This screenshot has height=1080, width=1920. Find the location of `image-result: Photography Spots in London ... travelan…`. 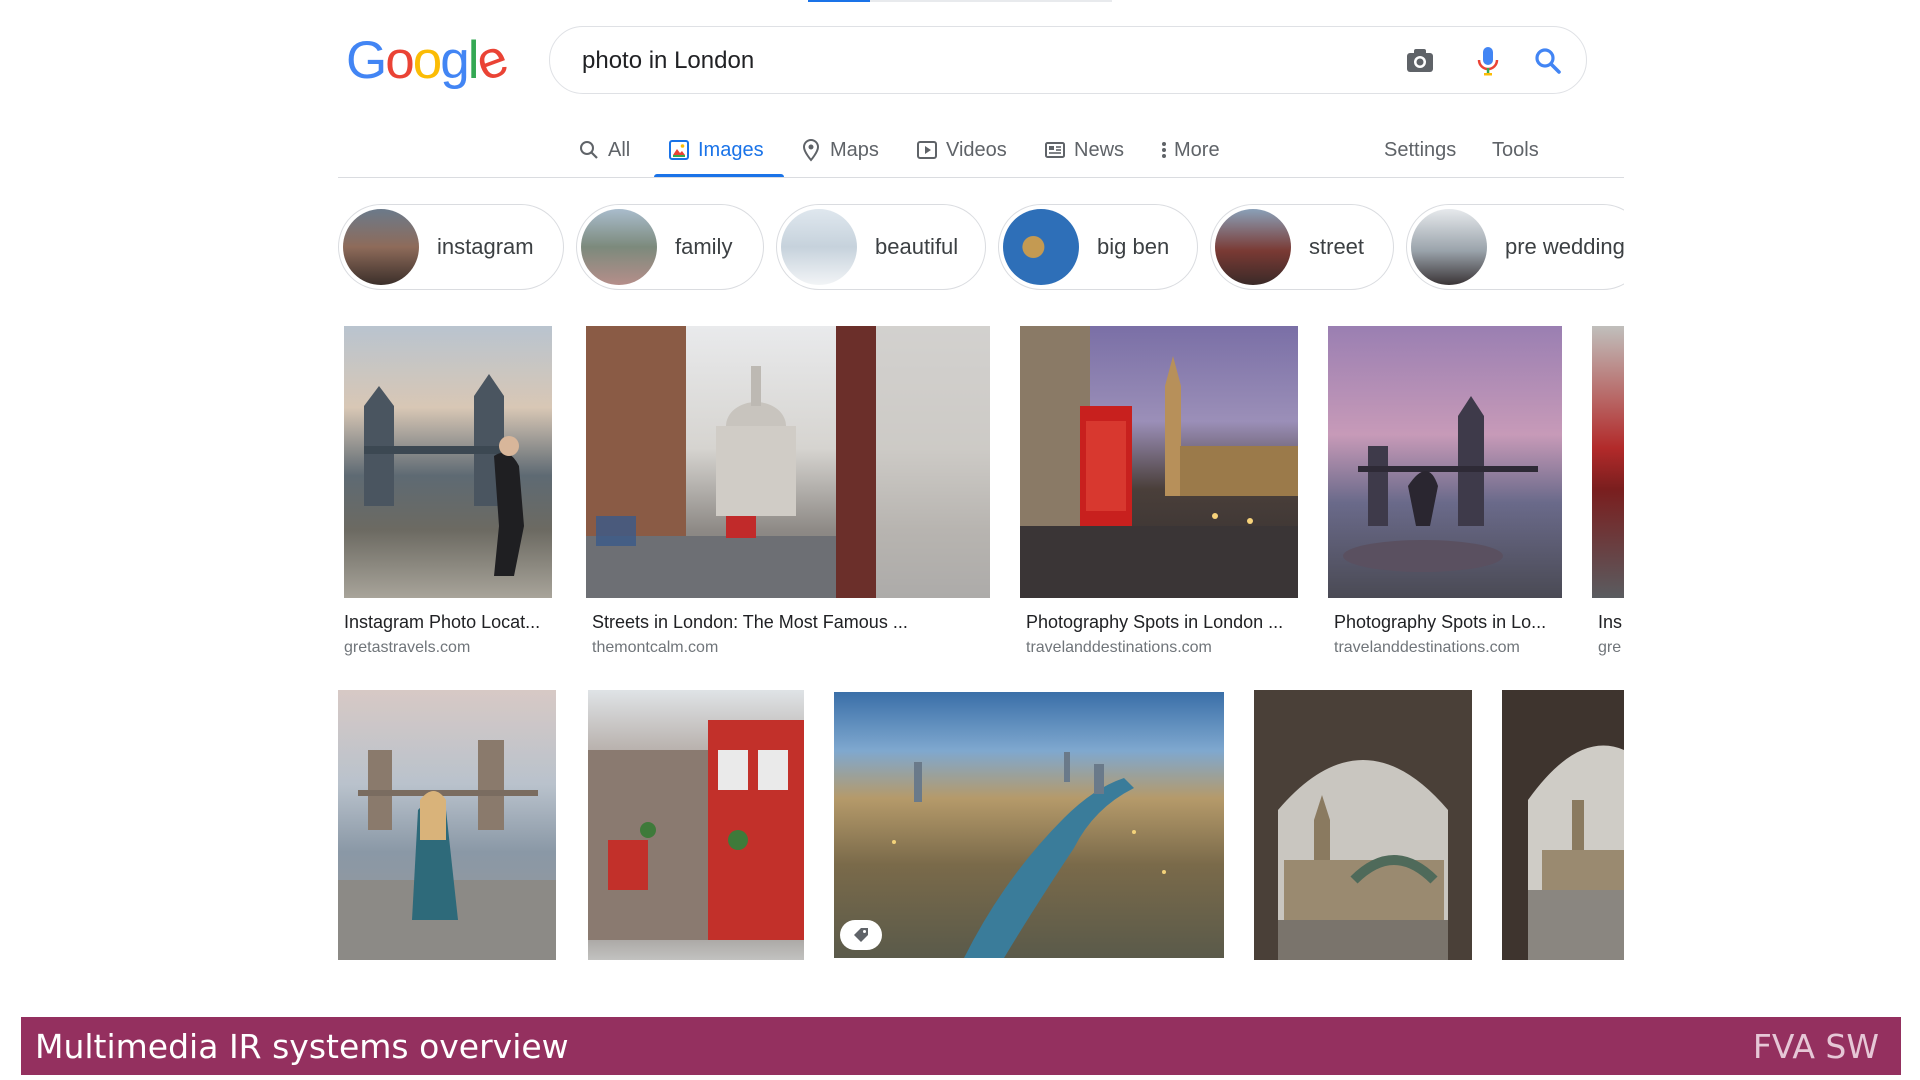

image-result: Photography Spots in London ... travelan… is located at coordinates (1159, 496).